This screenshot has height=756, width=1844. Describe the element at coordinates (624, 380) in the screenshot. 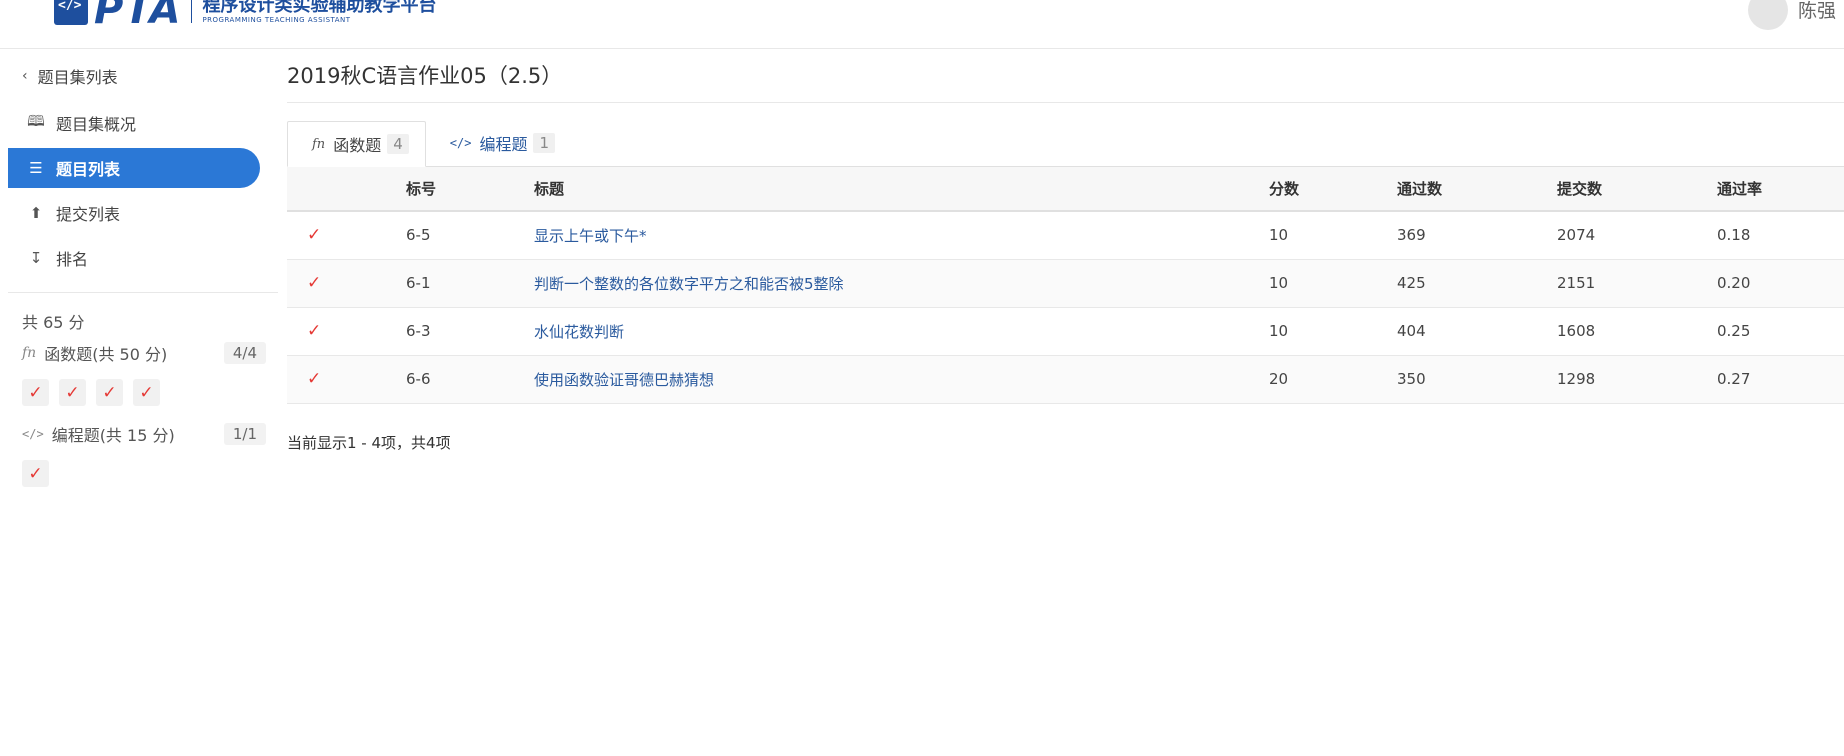

I see `problem-title-link: 使用函数验证哥德巴赫猜想` at that location.